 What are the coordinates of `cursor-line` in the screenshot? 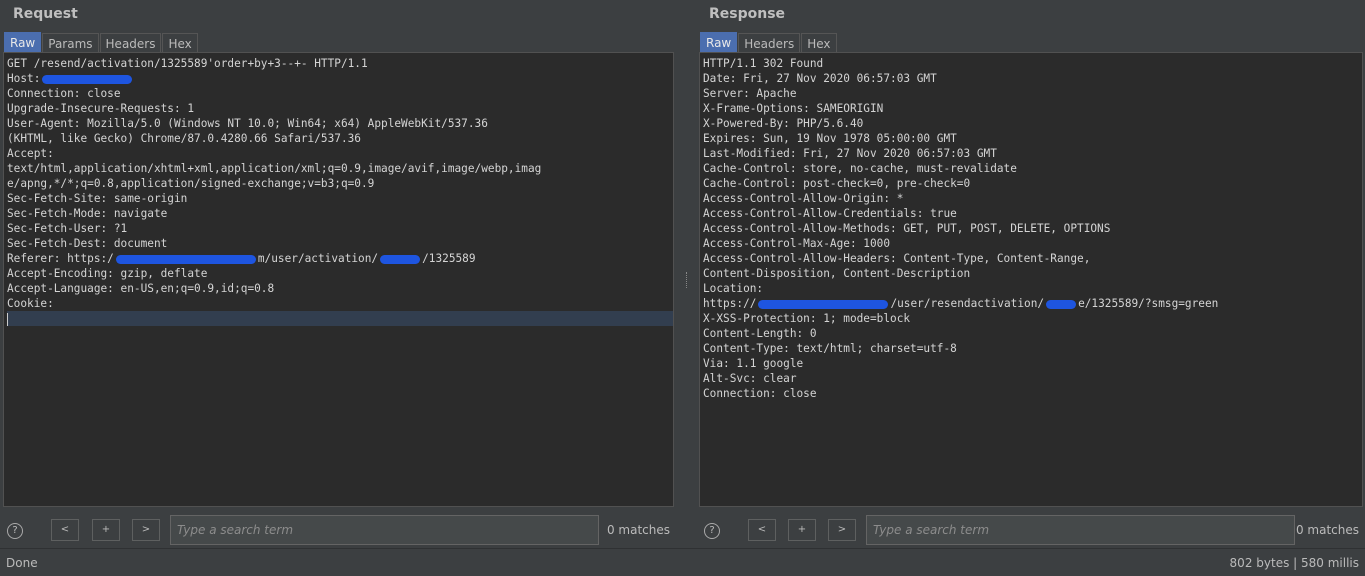 It's located at (340, 318).